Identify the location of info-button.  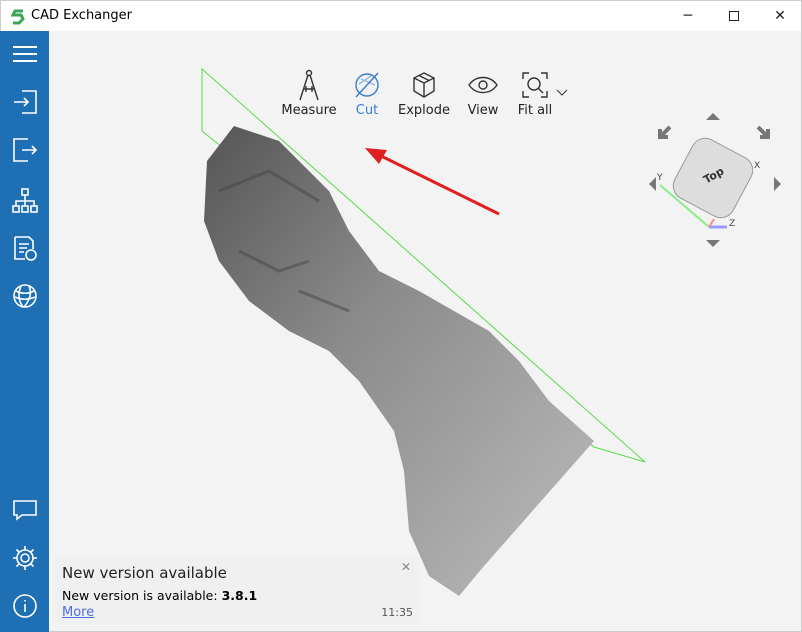
(25, 606).